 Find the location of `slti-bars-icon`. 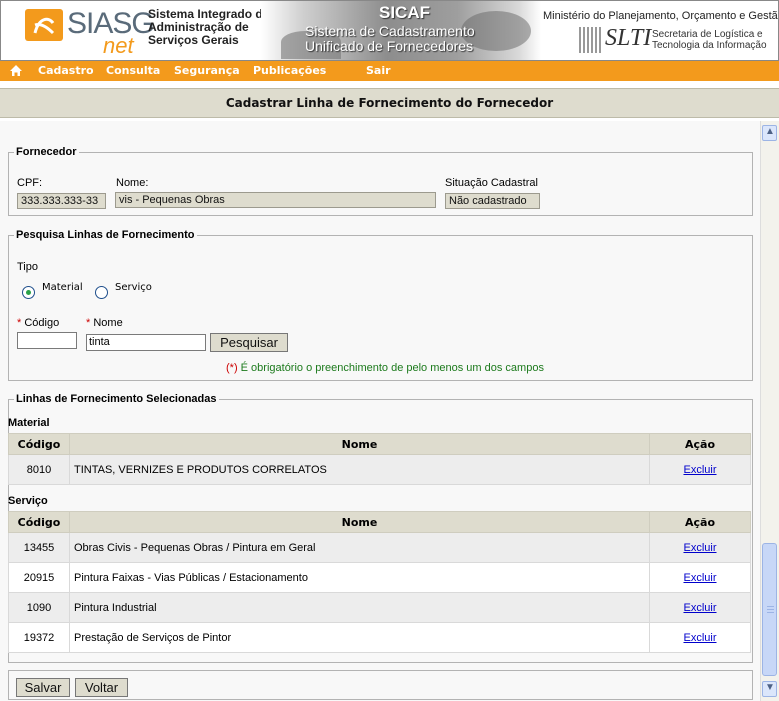

slti-bars-icon is located at coordinates (590, 40).